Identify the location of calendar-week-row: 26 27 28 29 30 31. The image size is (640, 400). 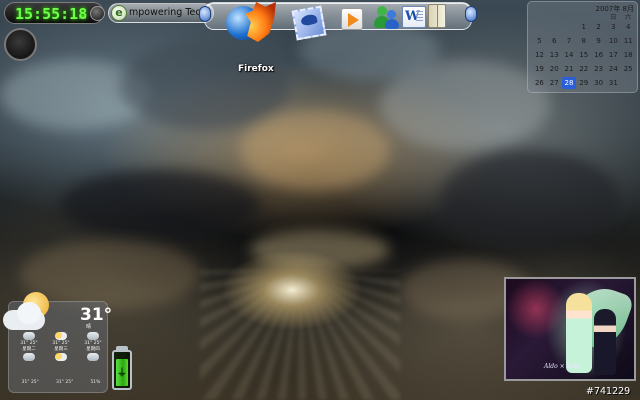
(576, 83).